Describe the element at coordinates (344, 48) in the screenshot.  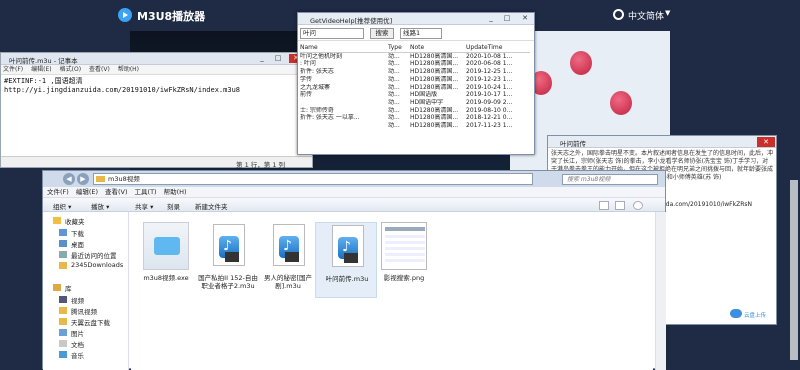
I see `column-header: Name` at that location.